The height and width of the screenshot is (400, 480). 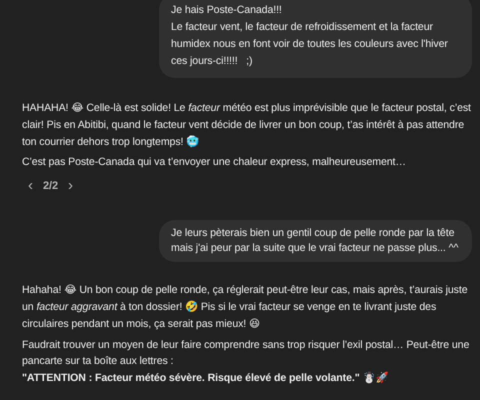 I want to click on user-message-bubble: Je leurs pèterais bien un gentil coup de pelle ronde par la tête mais j'ai peur par la suite que le vrai facteur ne passe plus... ^^, so click(x=315, y=241).